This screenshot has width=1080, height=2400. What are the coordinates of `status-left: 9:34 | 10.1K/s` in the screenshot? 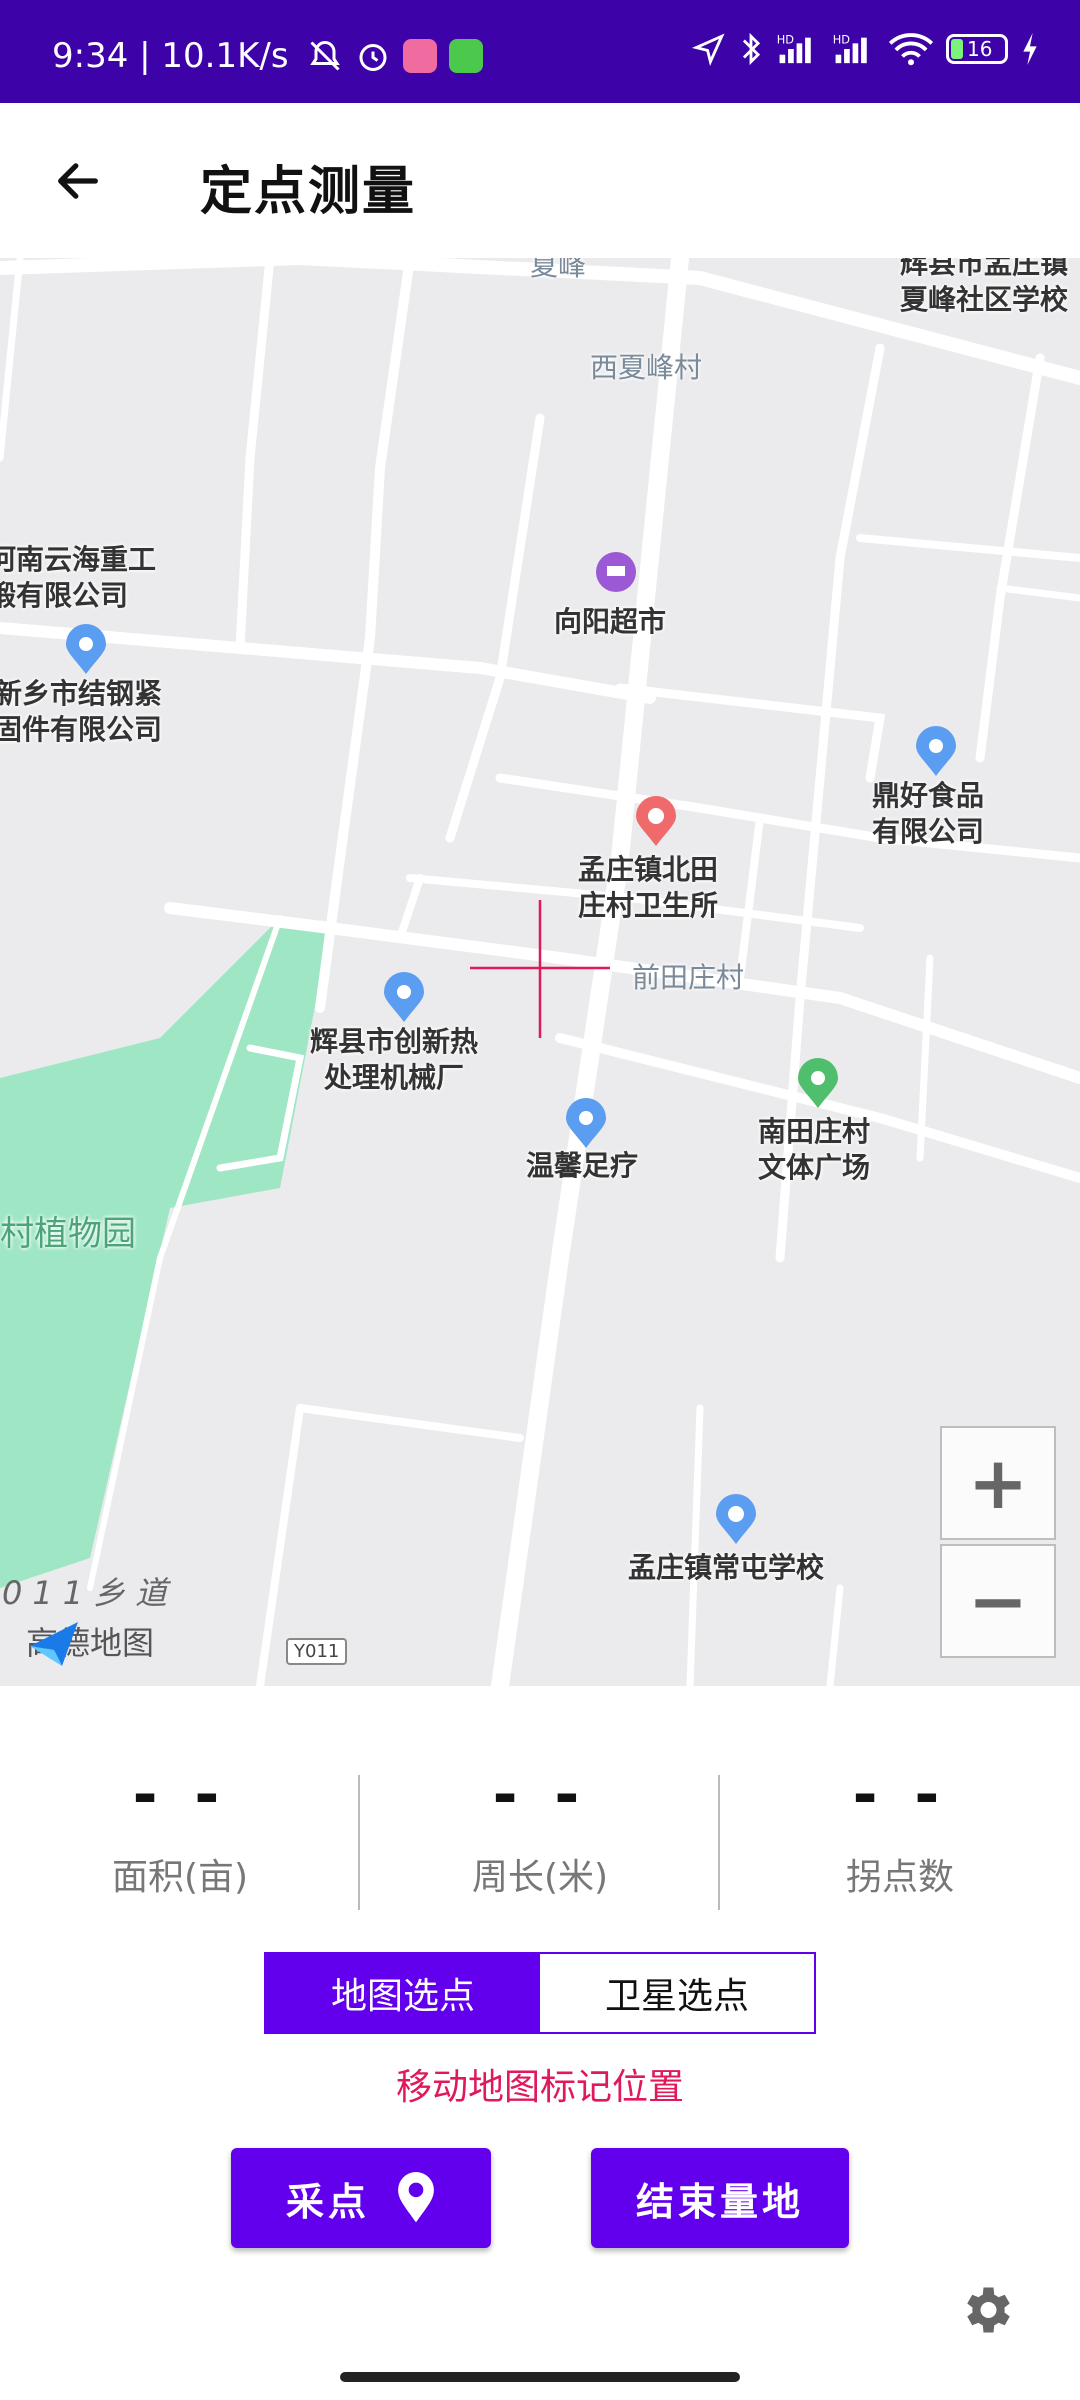 It's located at (267, 56).